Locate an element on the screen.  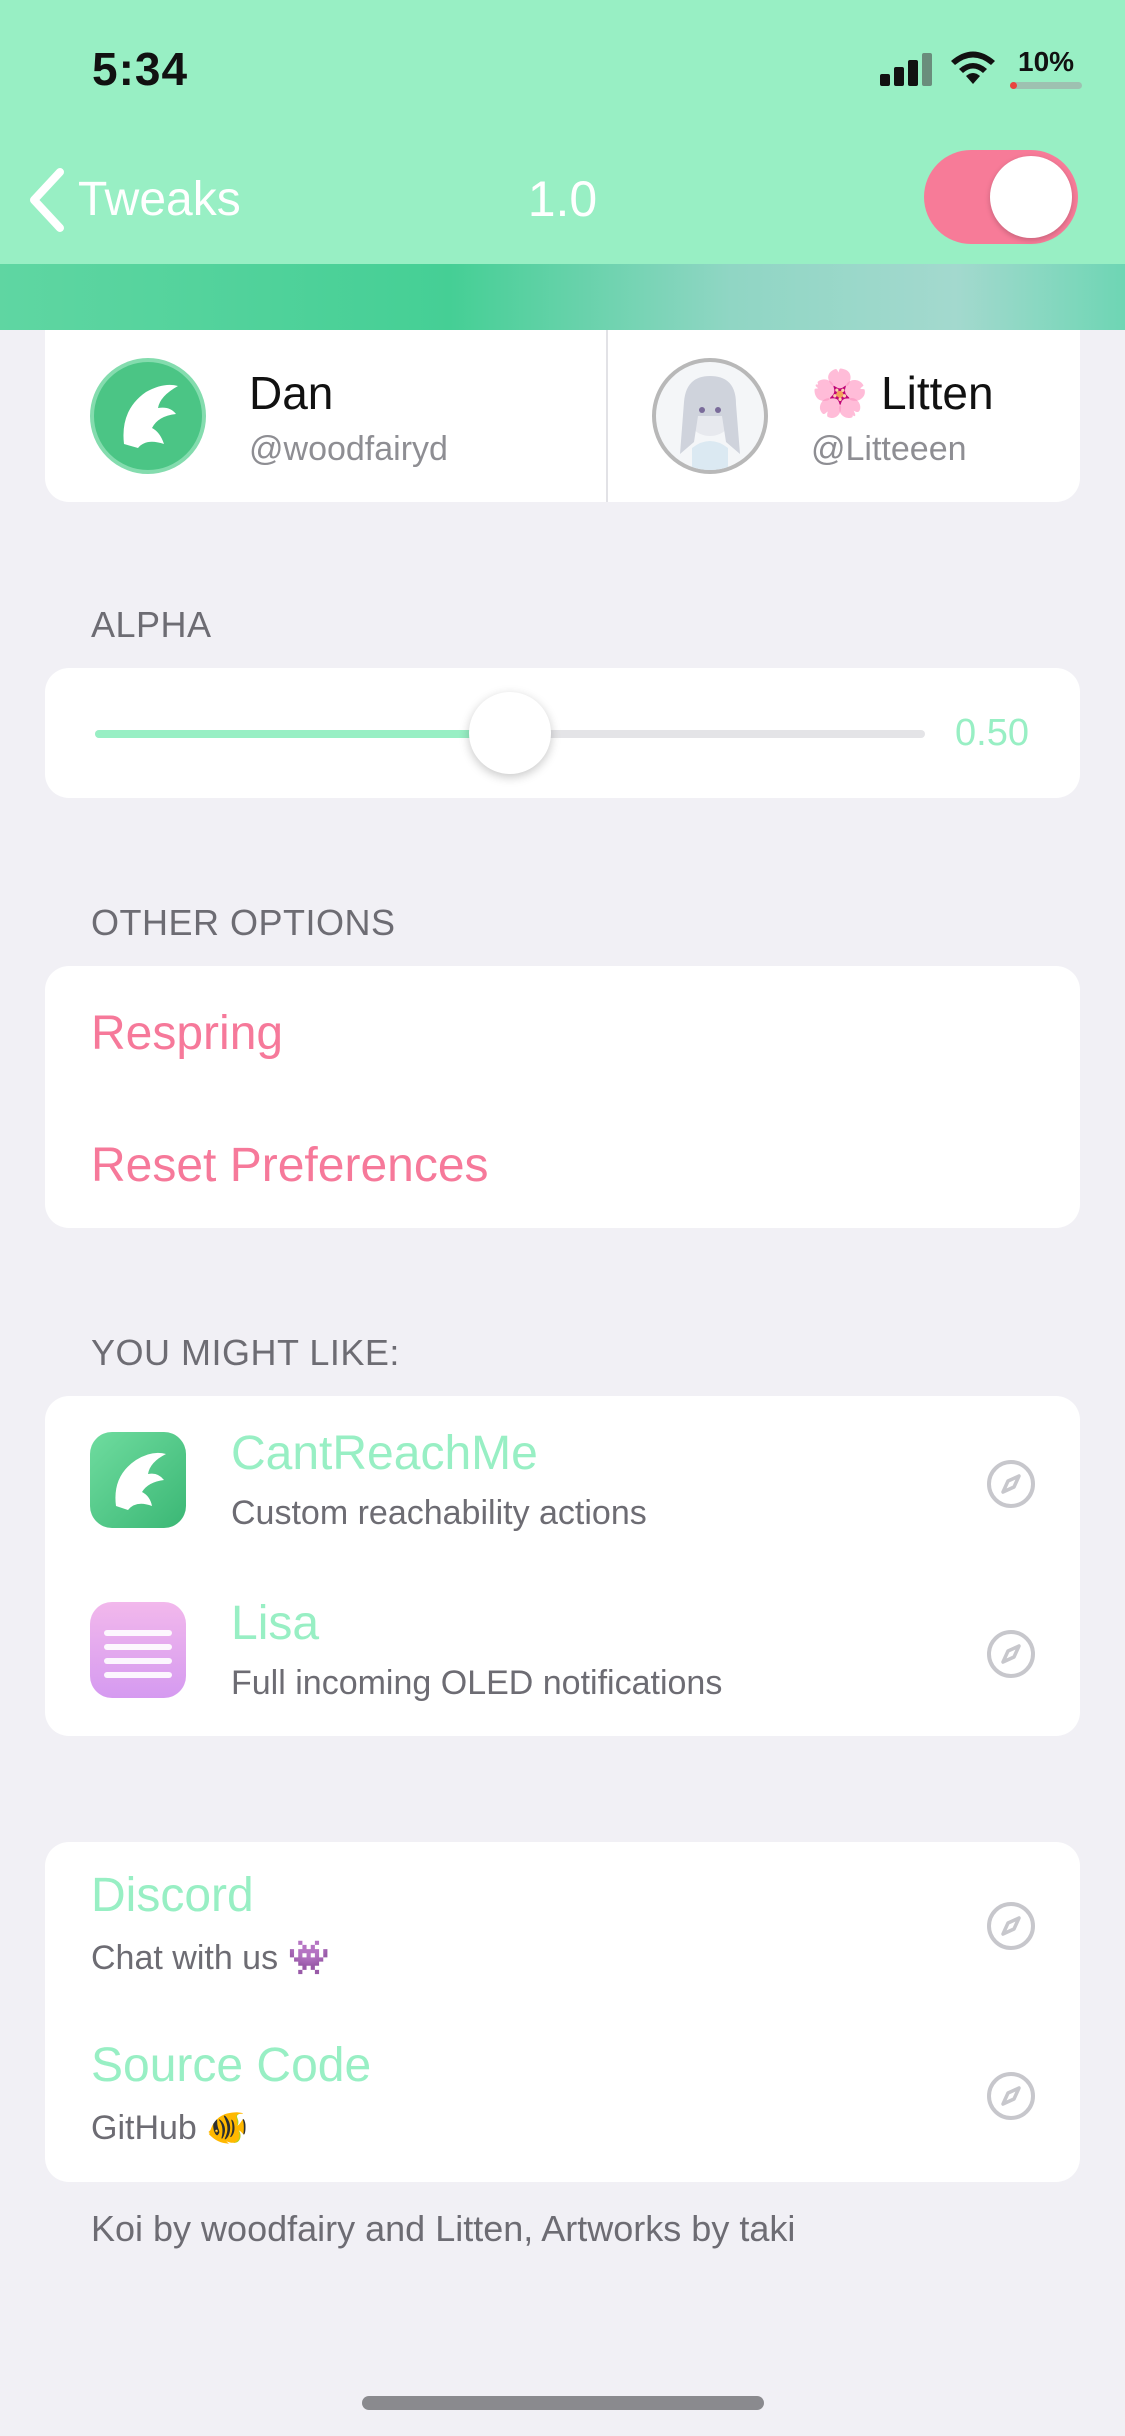
discord-subtitle: Chat with us 👾 is located at coordinates (210, 1958).